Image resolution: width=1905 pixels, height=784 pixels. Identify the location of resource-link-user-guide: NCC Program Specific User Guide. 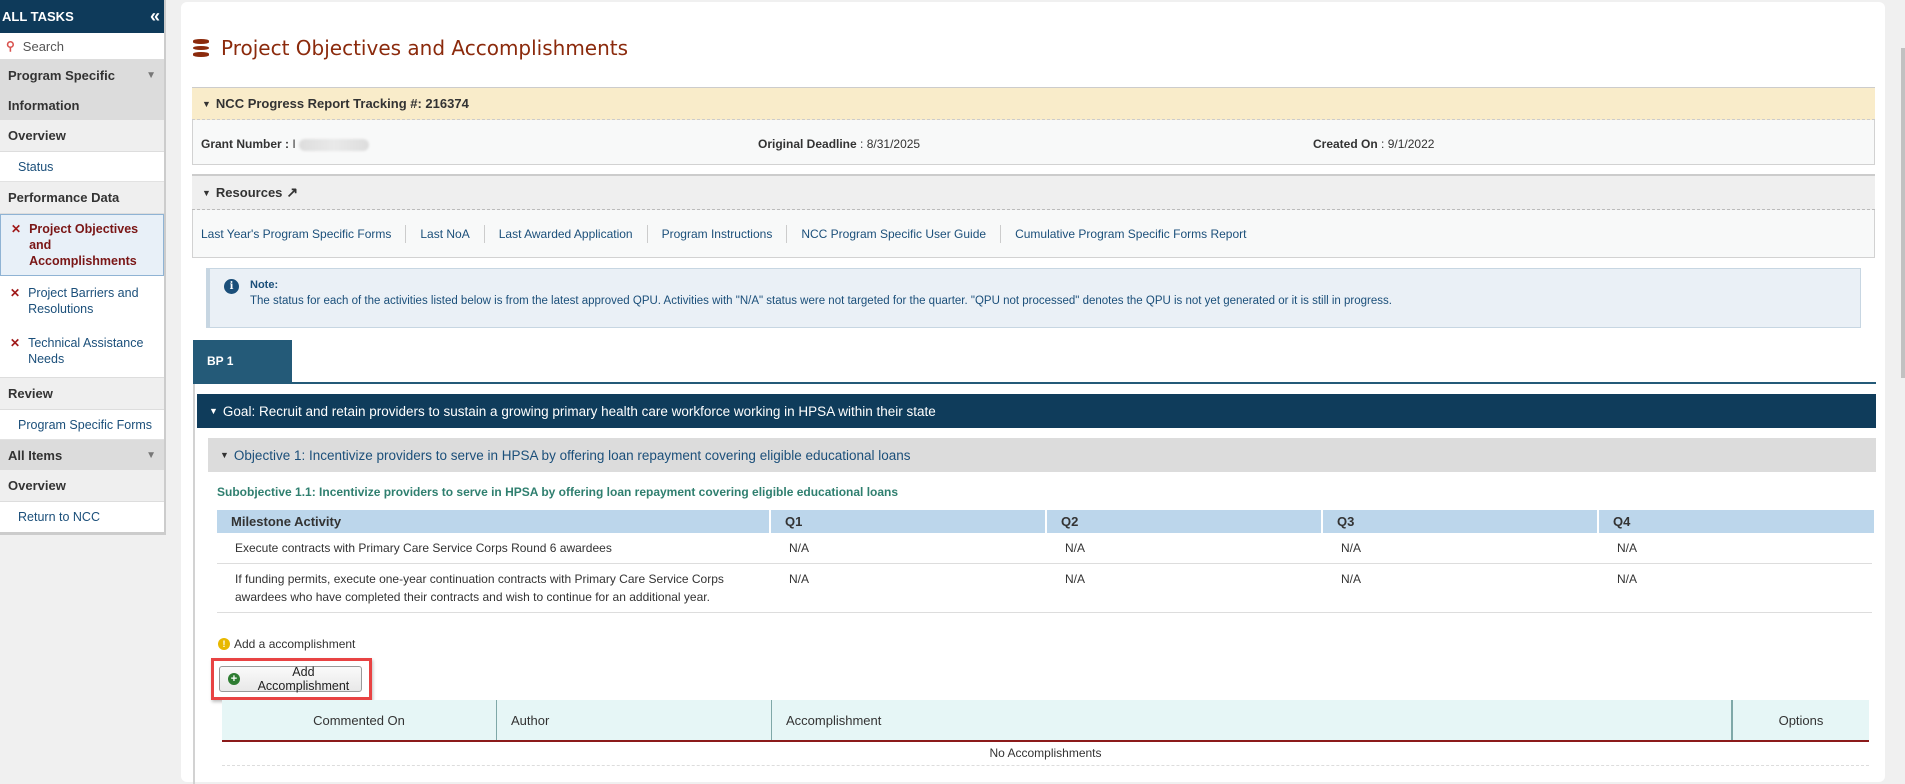
(901, 233).